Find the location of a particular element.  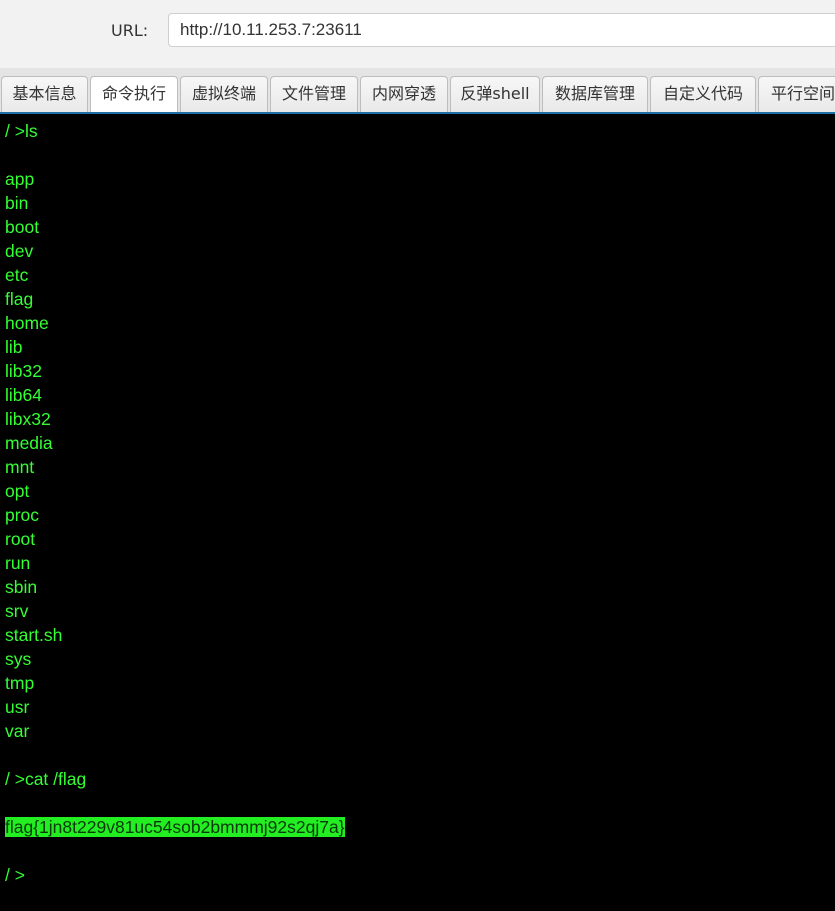

tab-custom-code: 自定义代码 is located at coordinates (703, 94).